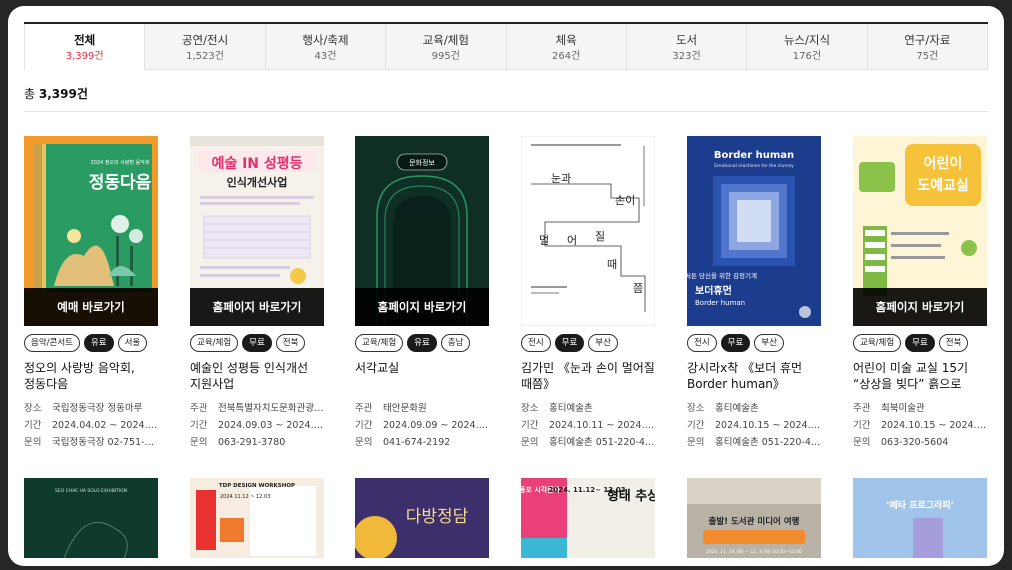 Image resolution: width=1012 pixels, height=570 pixels. What do you see at coordinates (566, 56) in the screenshot?
I see `tab-count: 264건` at bounding box center [566, 56].